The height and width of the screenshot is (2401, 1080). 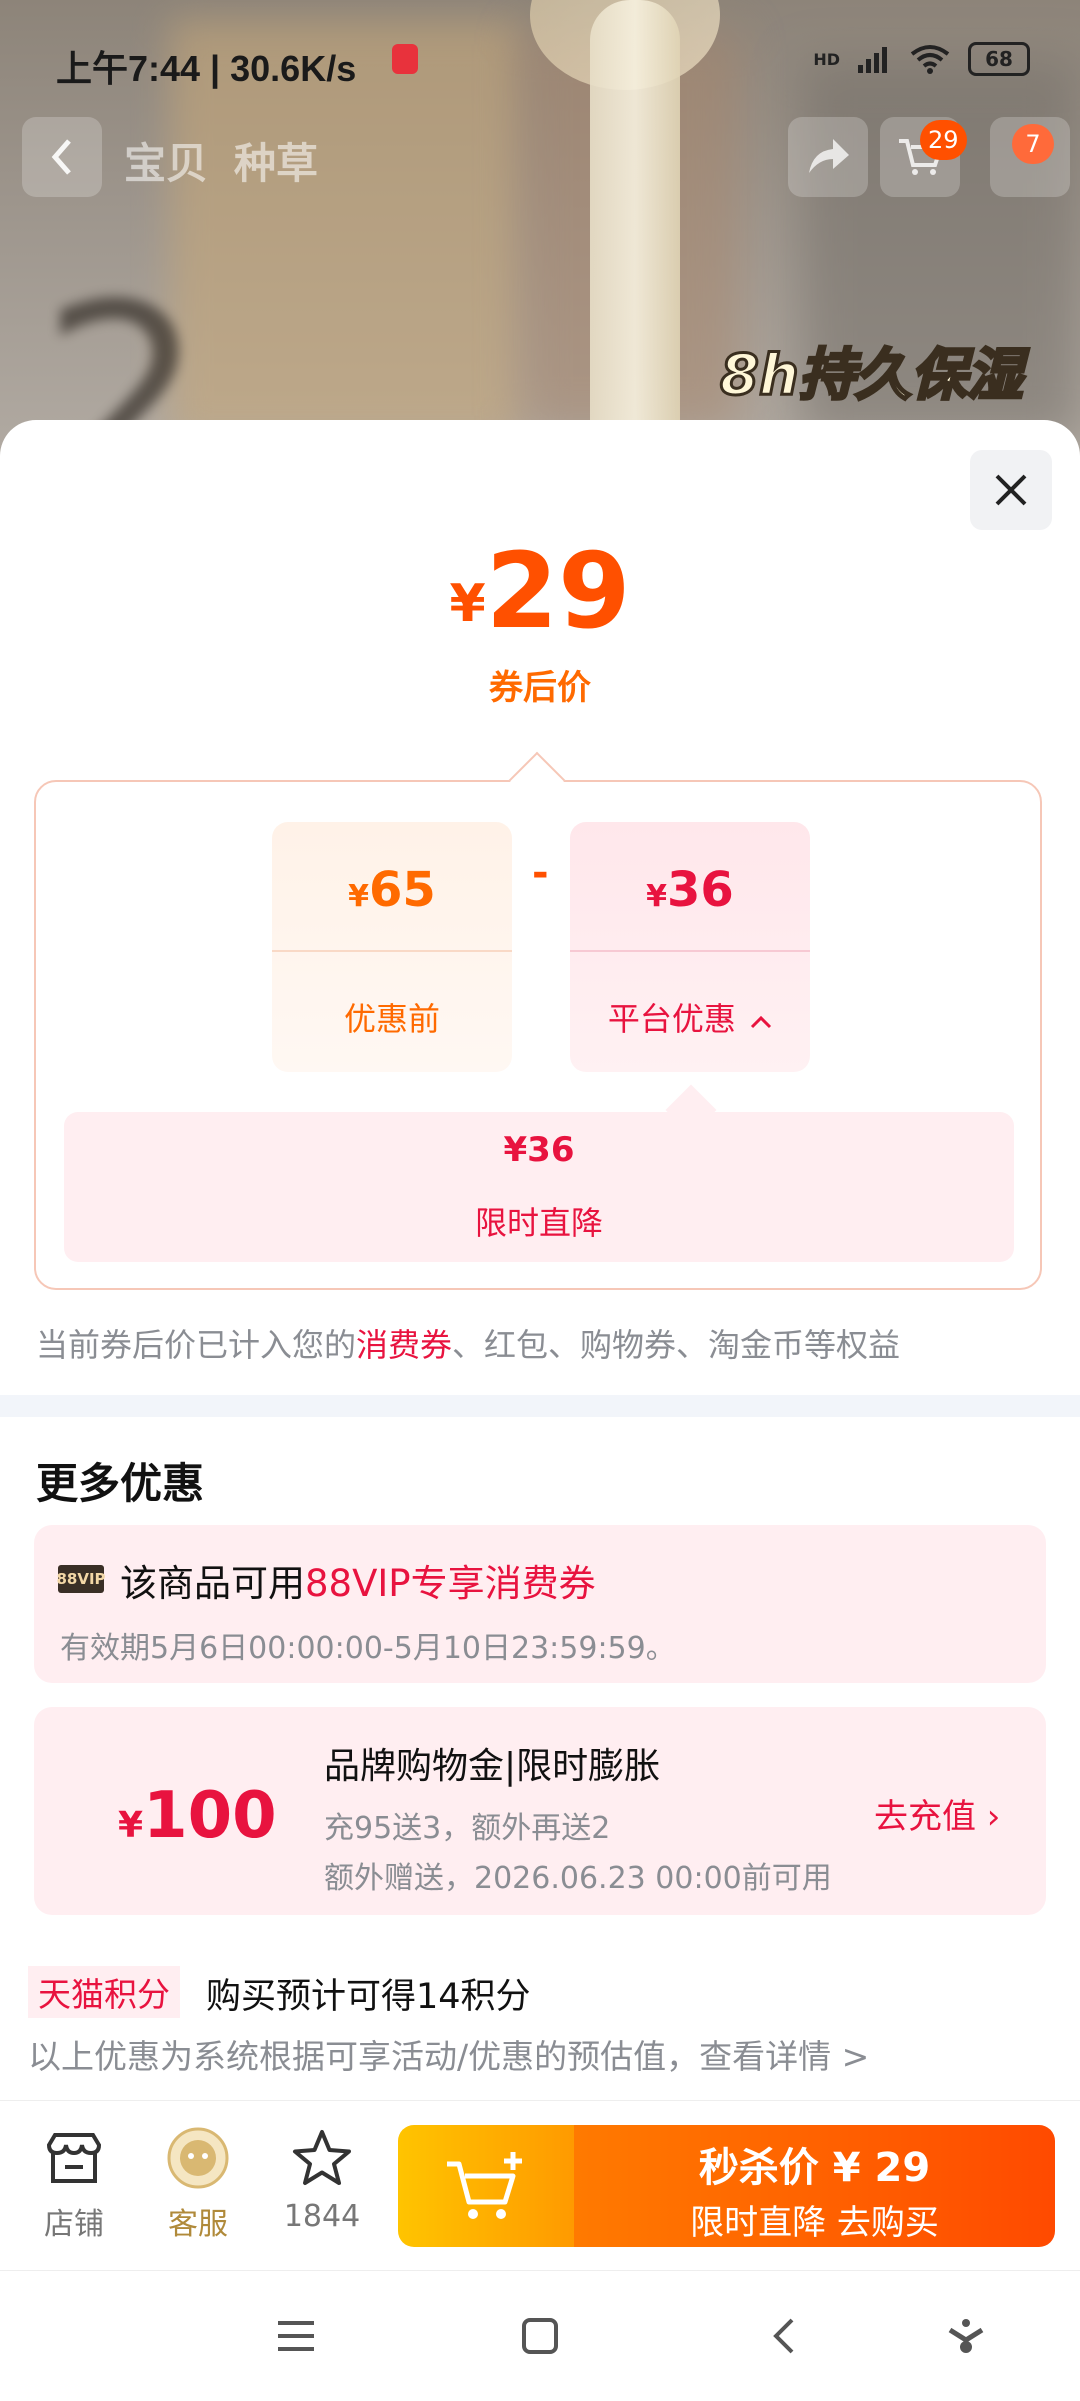 What do you see at coordinates (671, 1019) in the screenshot?
I see `platform-discount-label: 平台优惠` at bounding box center [671, 1019].